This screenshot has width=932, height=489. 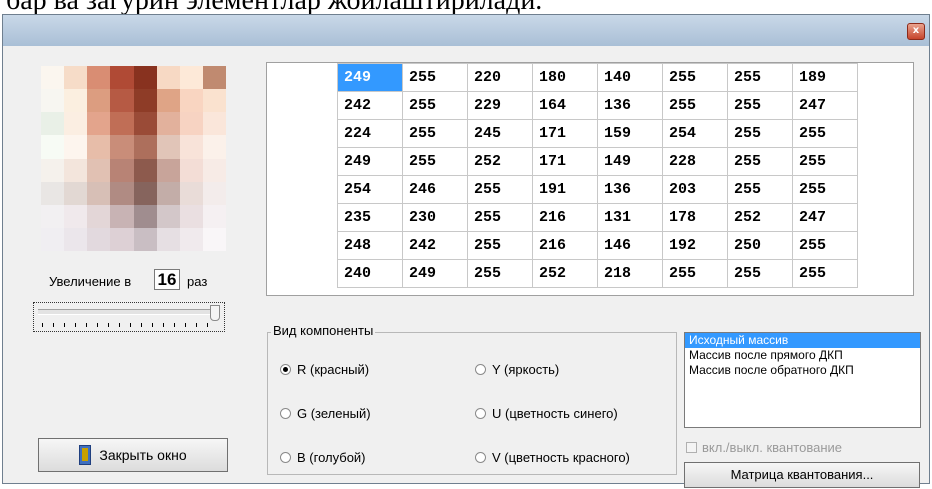 I want to click on radio-g-green: G (зеленый), so click(x=325, y=413).